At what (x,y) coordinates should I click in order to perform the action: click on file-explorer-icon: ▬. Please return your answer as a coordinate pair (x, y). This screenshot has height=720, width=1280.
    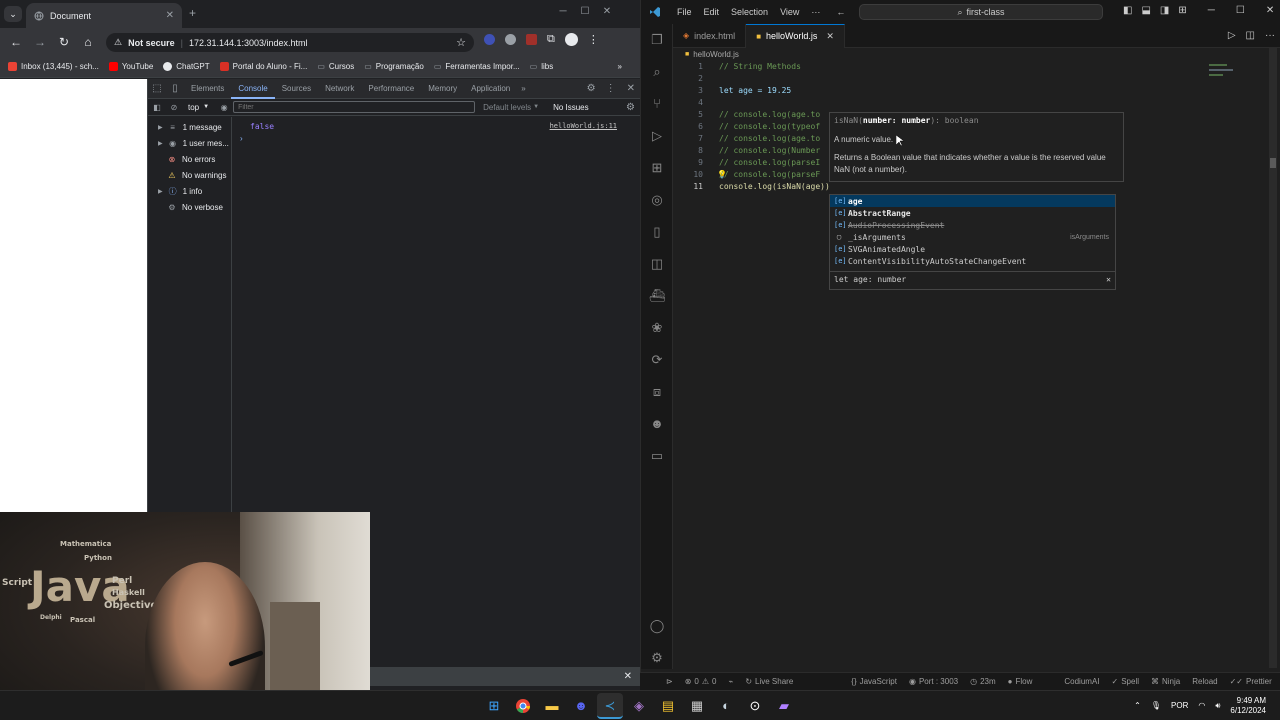
    Looking at the image, I should click on (552, 706).